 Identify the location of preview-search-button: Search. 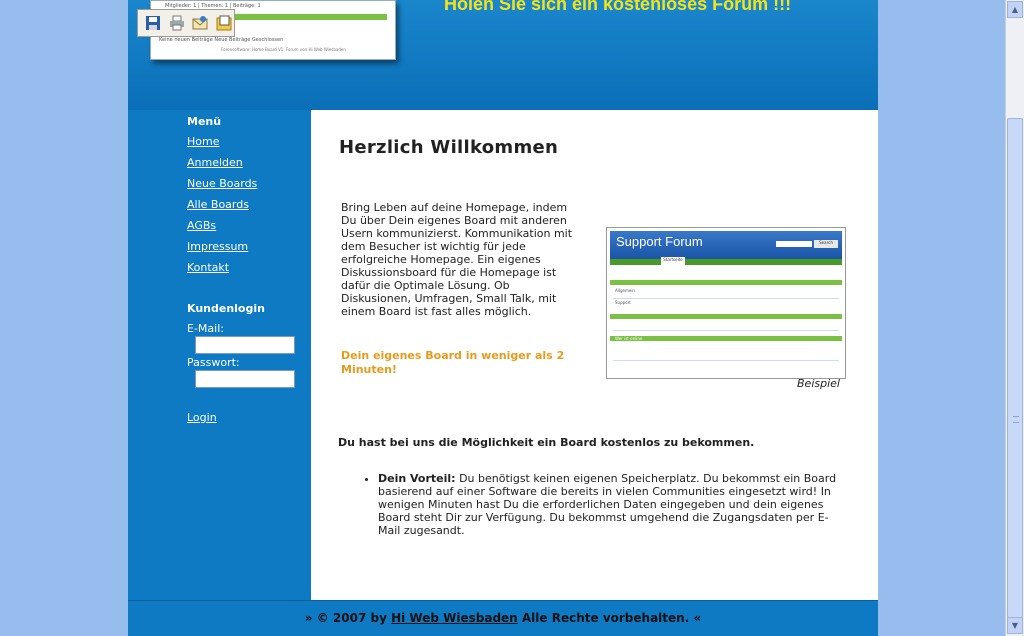
(826, 244).